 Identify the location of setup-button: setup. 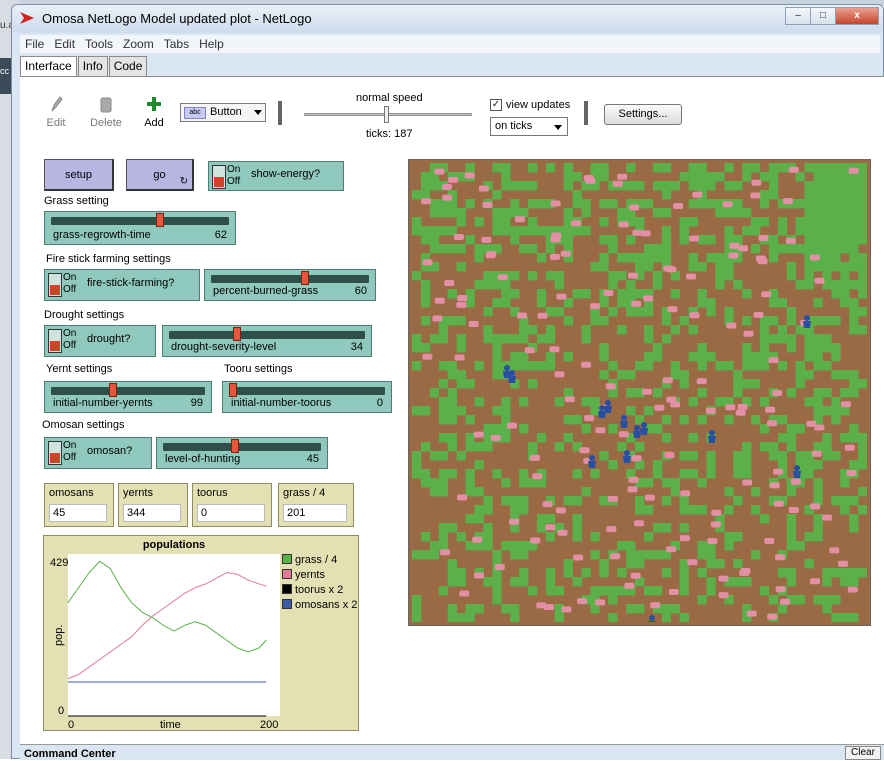
(79, 175).